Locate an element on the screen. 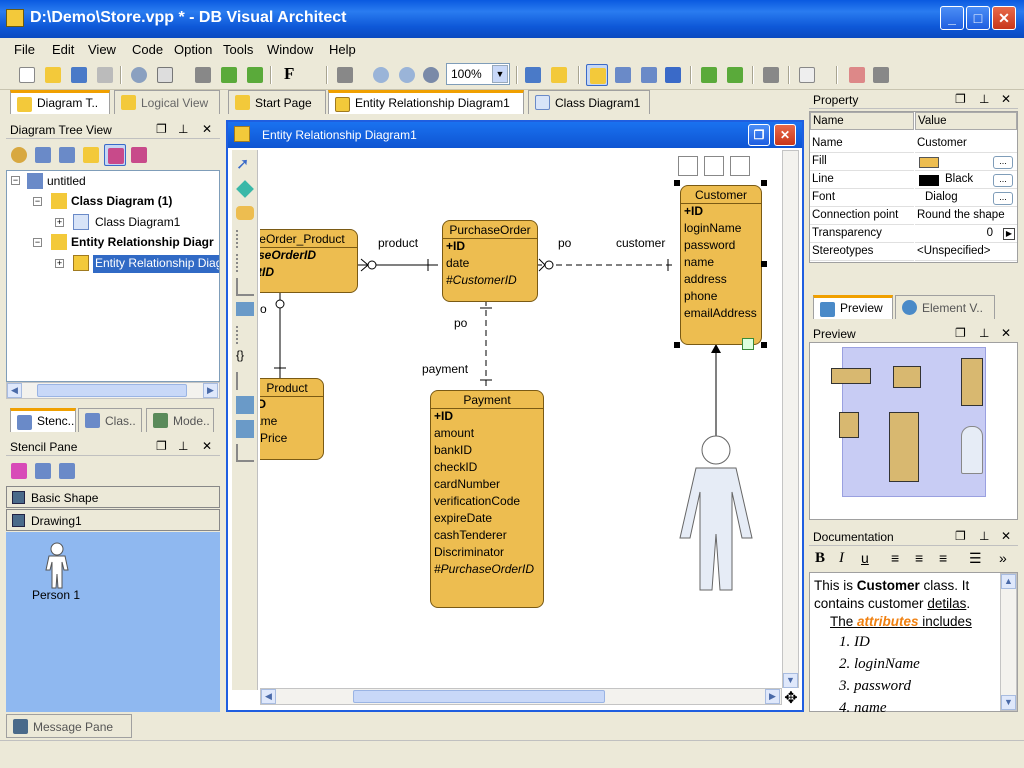  menu-file: File is located at coordinates (24, 49).